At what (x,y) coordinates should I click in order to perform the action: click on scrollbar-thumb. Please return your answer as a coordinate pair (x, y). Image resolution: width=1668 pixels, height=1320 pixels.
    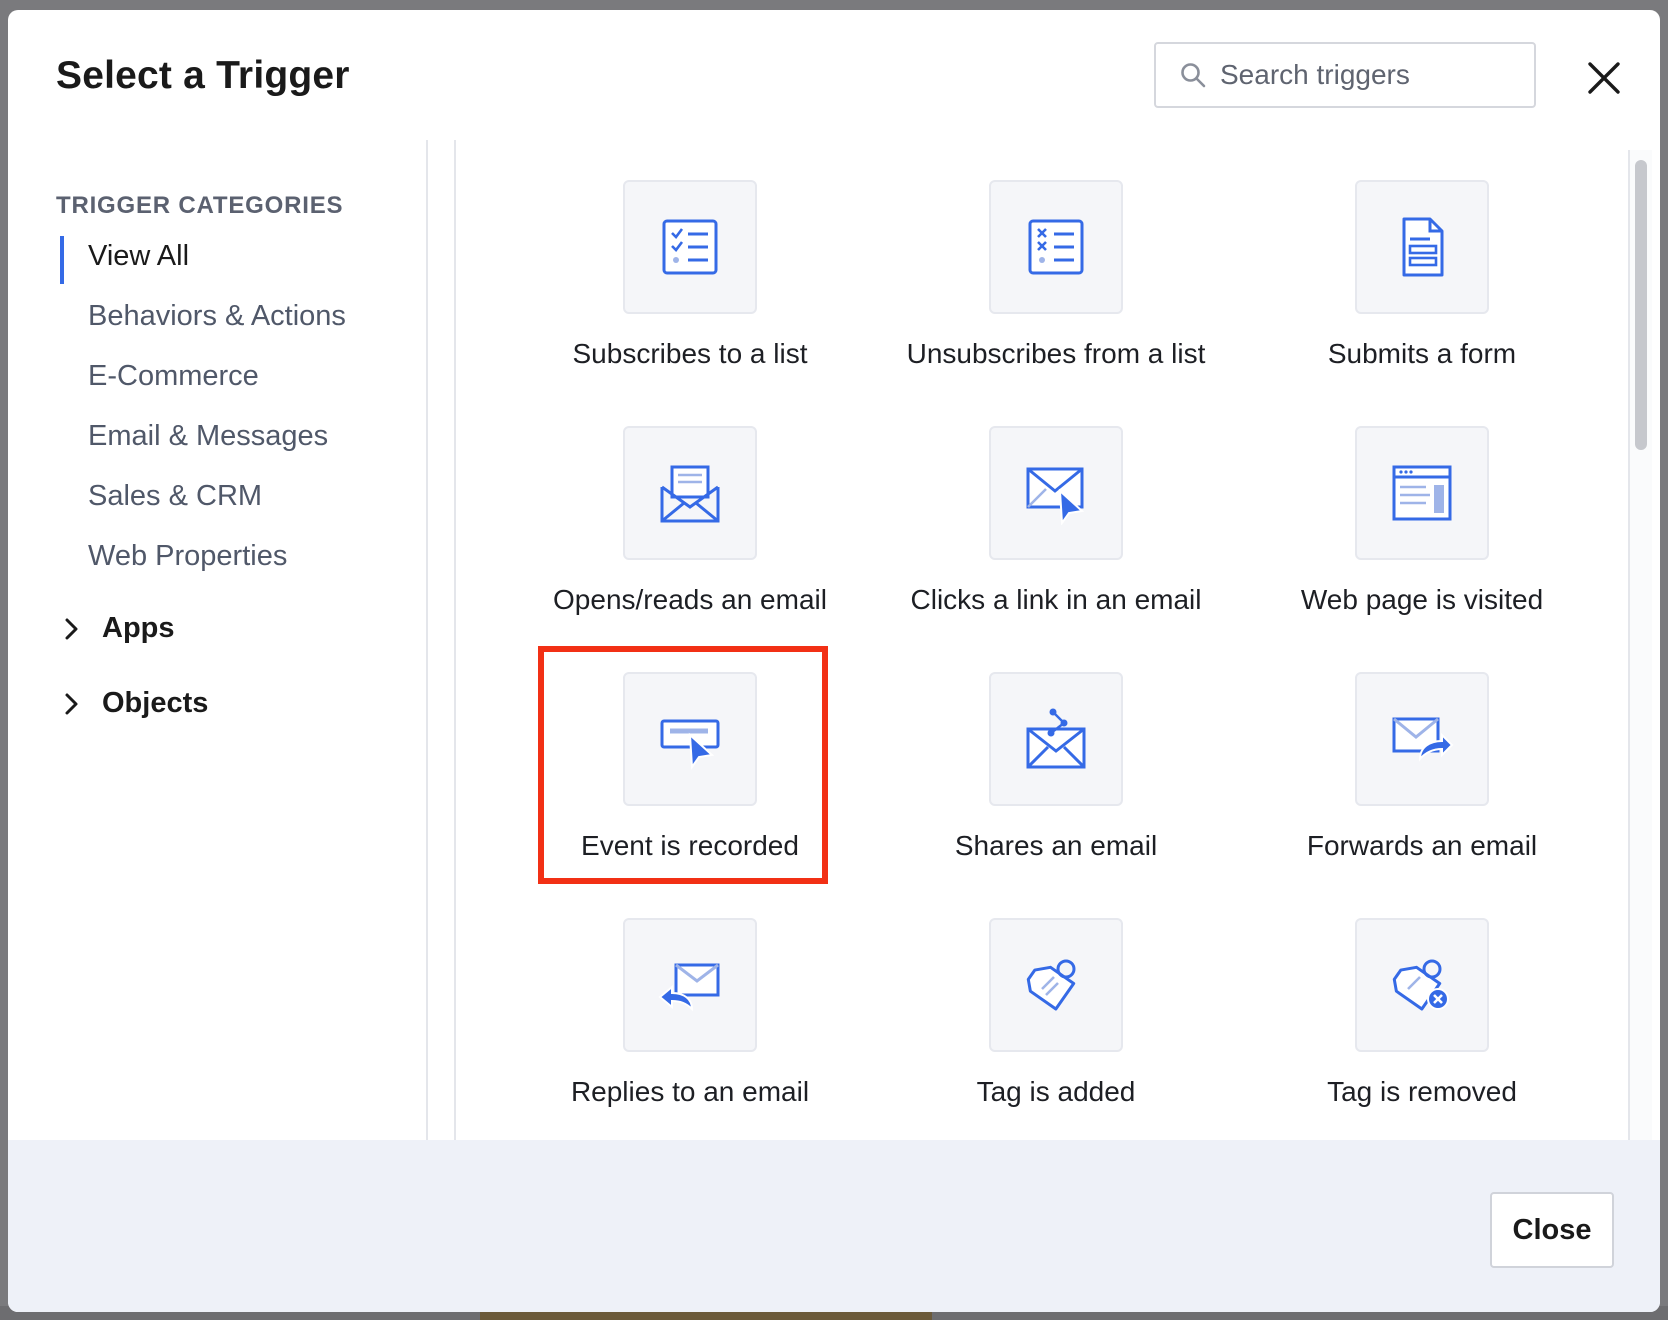
    Looking at the image, I should click on (1641, 305).